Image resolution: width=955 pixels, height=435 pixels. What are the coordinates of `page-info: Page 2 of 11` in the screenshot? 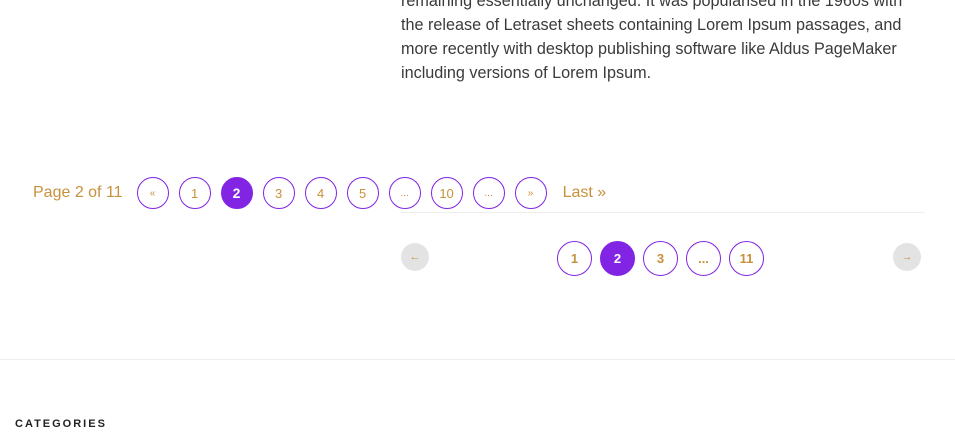 It's located at (78, 192).